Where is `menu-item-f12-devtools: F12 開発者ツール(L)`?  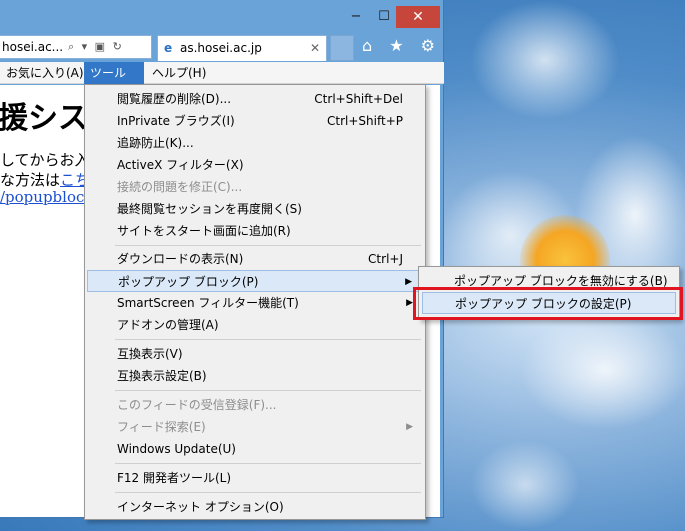 menu-item-f12-devtools: F12 開発者ツール(L) is located at coordinates (255, 478).